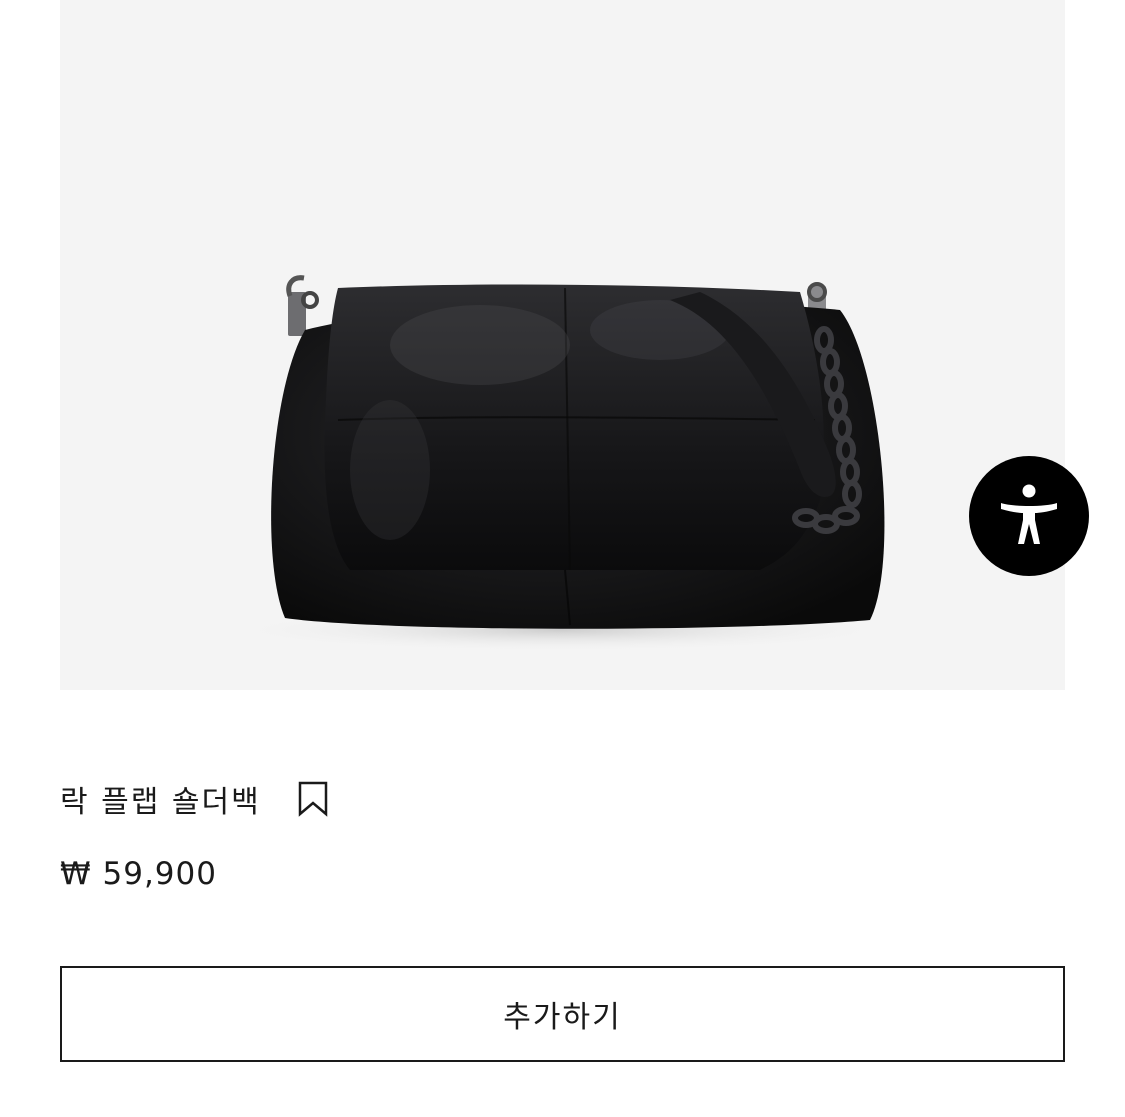  Describe the element at coordinates (160, 802) in the screenshot. I see `product-name: 락 플랩 숄더백` at that location.